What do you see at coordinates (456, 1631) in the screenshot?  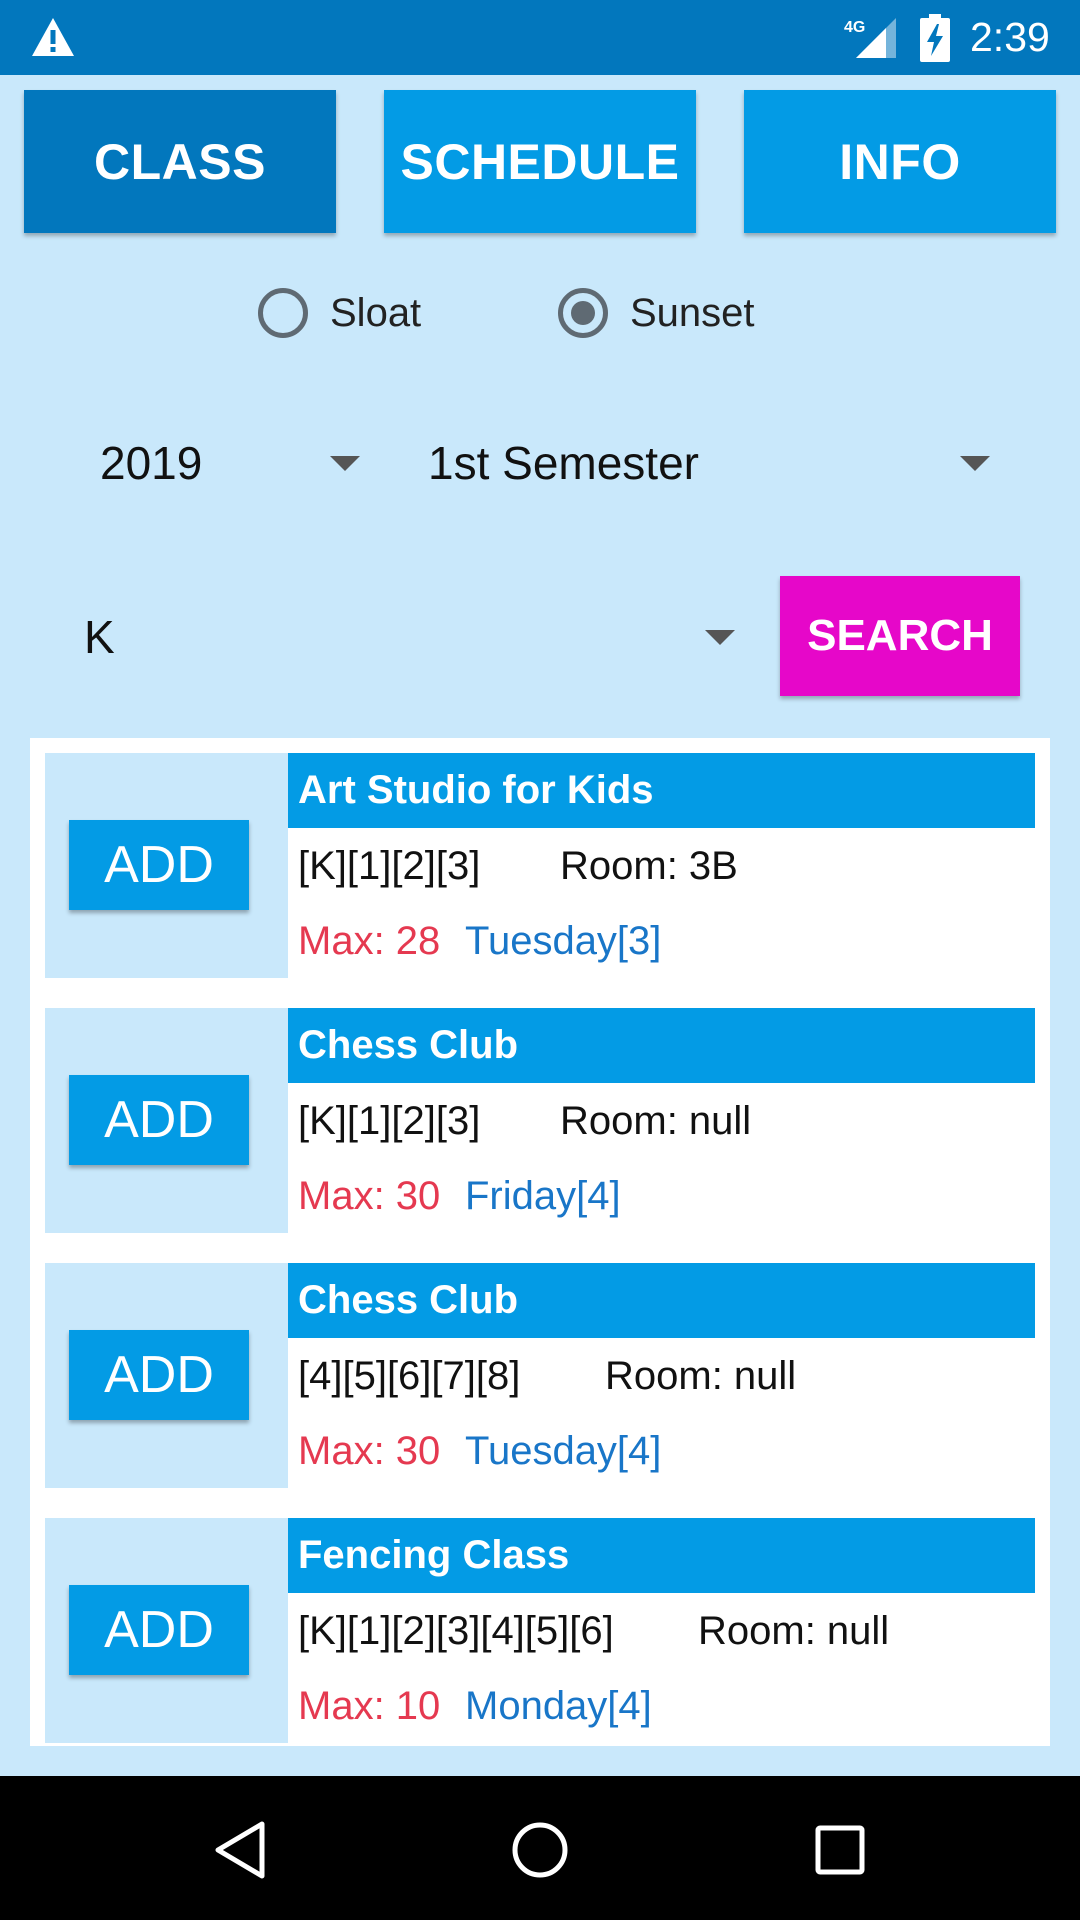 I see `class-grades: [K][1][2][3][4][5][6]` at bounding box center [456, 1631].